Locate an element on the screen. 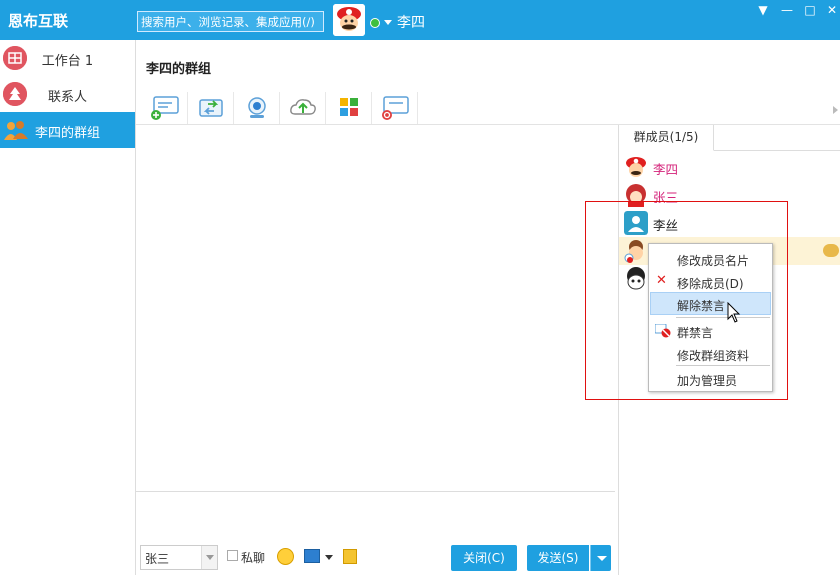 The image size is (840, 575). emoji-icon is located at coordinates (285, 556).